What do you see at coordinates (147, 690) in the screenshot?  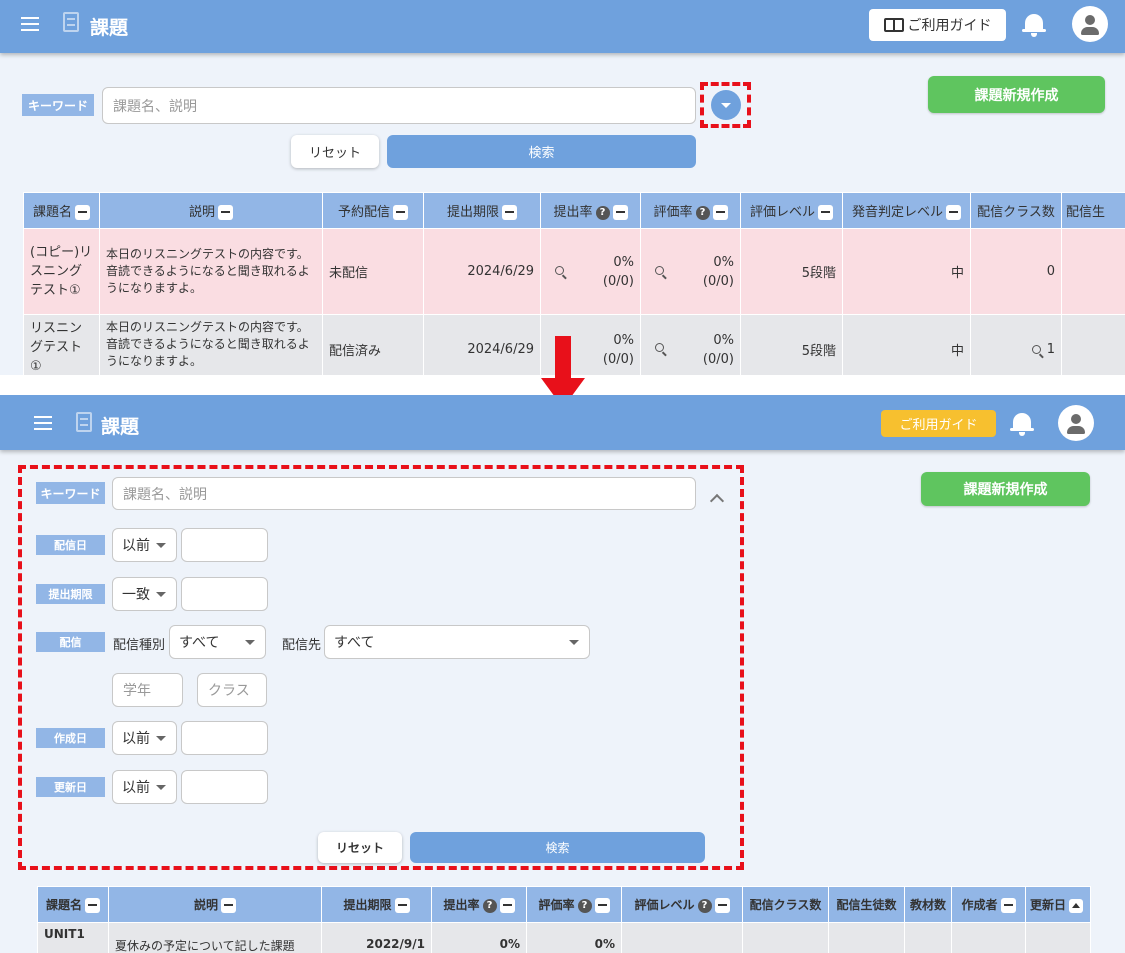 I see `grade-input: 学年` at bounding box center [147, 690].